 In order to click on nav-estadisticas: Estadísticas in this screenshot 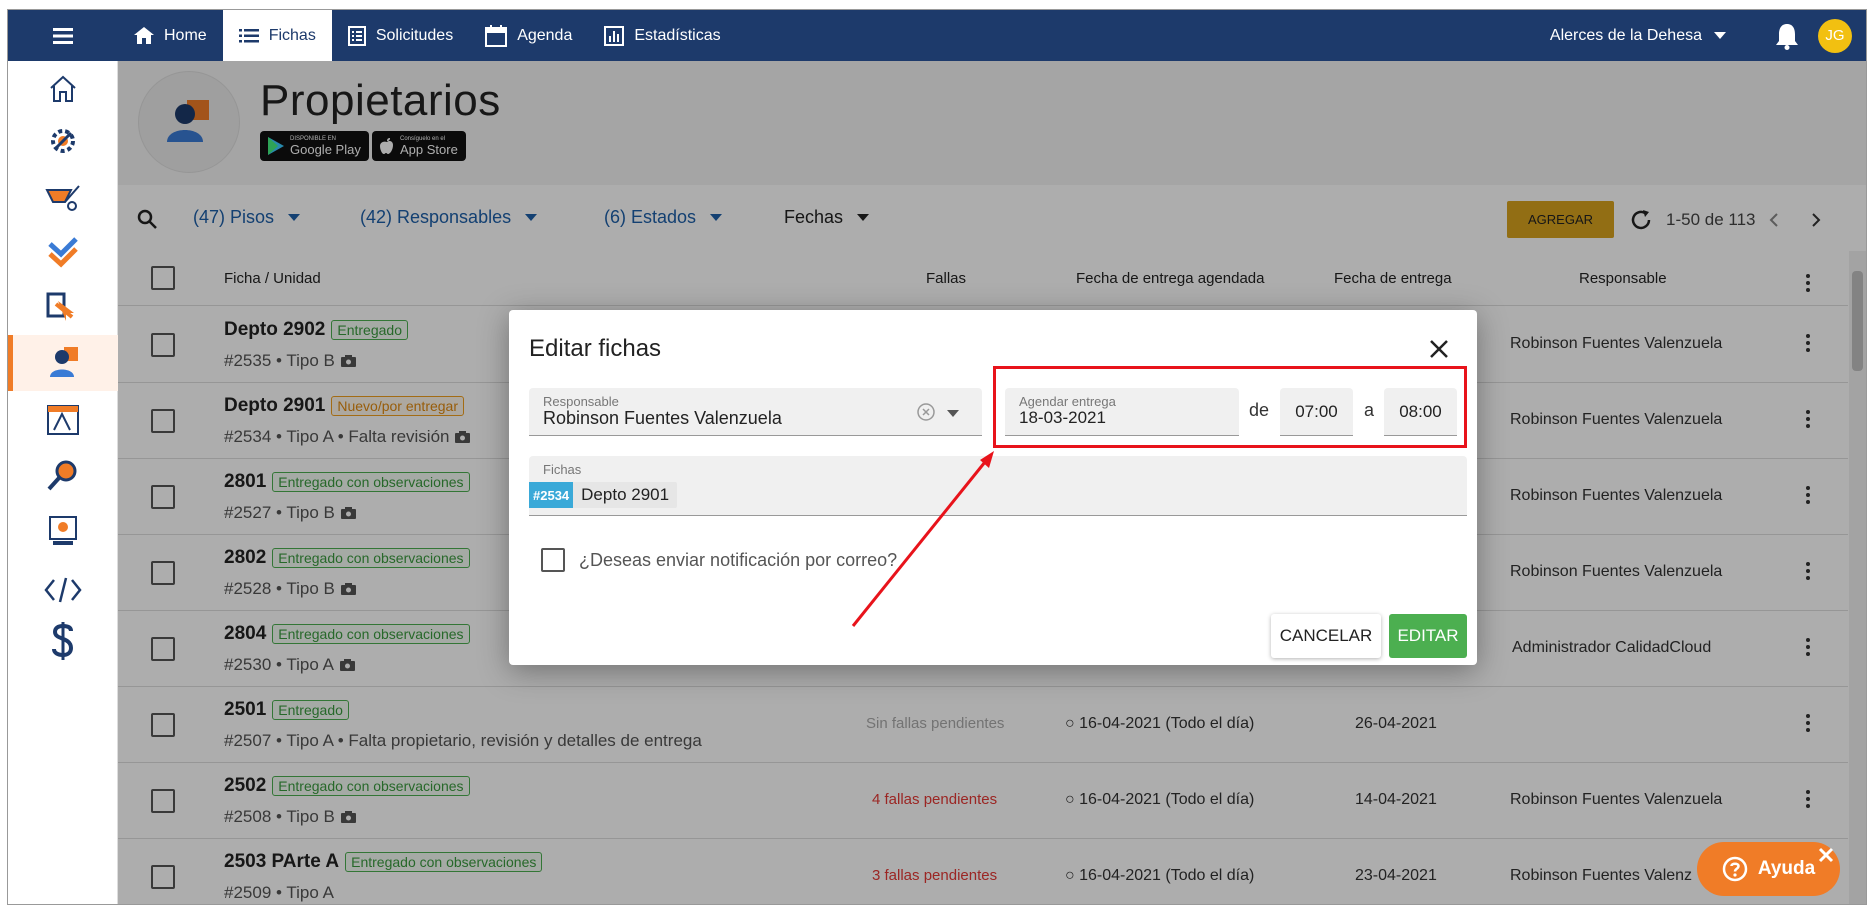, I will do `click(662, 35)`.